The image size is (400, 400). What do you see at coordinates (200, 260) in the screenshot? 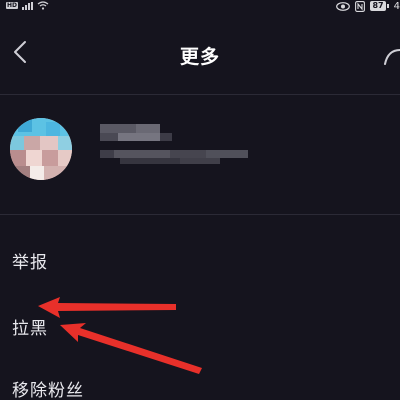
I see `menu-item-report: 举报` at bounding box center [200, 260].